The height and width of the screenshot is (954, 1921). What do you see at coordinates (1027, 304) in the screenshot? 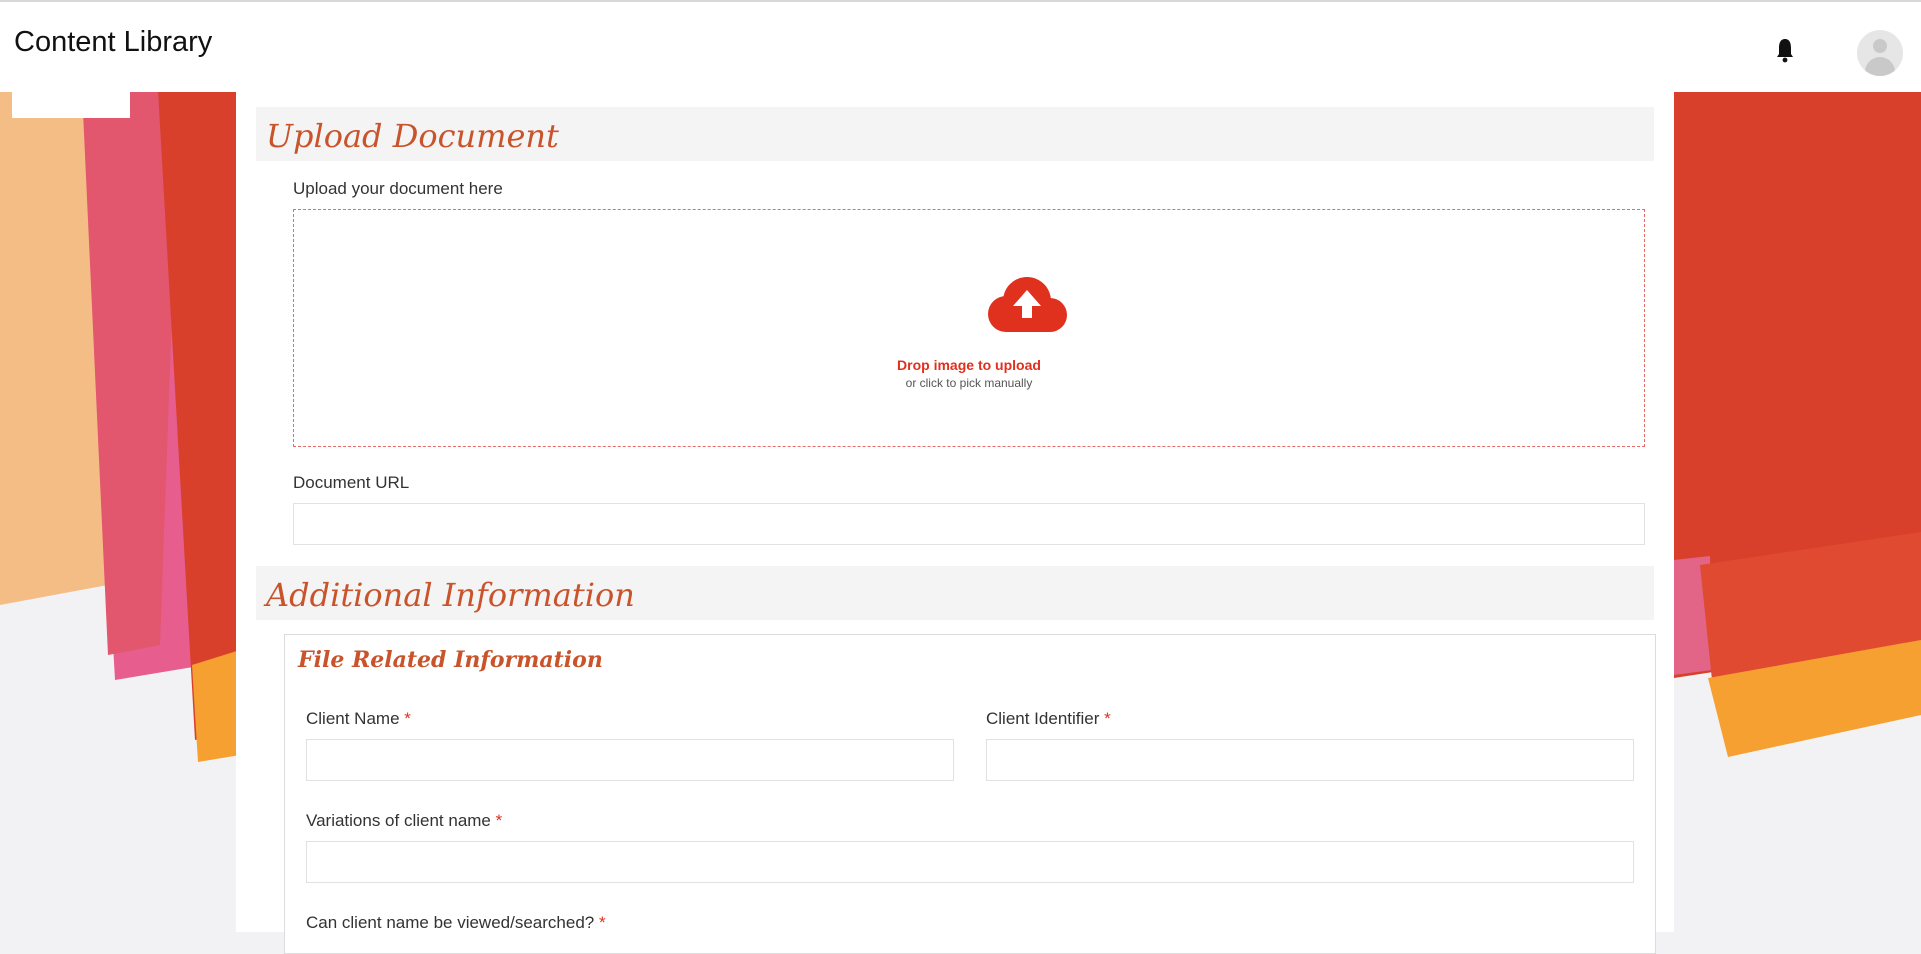
I see `cloud-upload-icon` at bounding box center [1027, 304].